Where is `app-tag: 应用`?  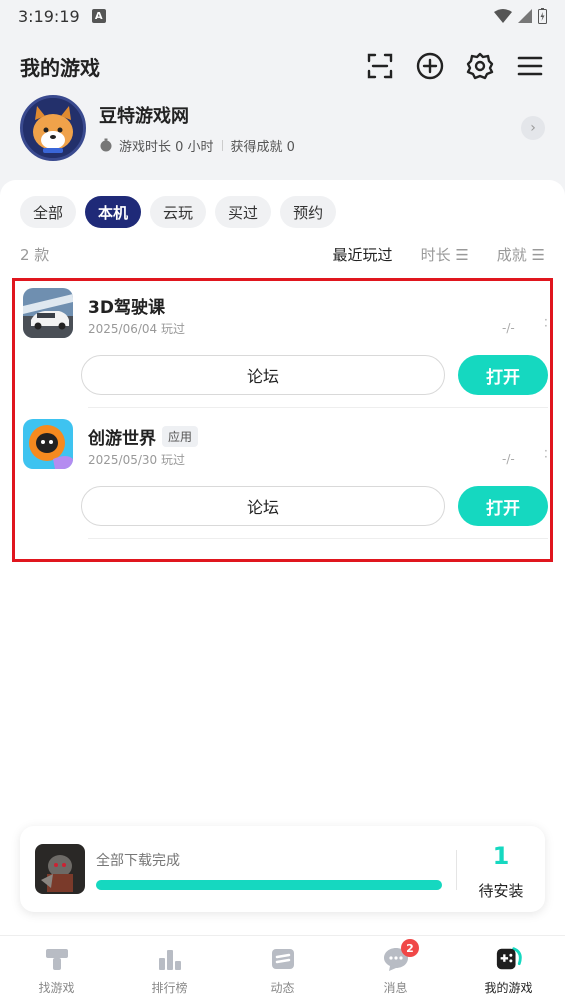
app-tag: 应用 is located at coordinates (180, 436).